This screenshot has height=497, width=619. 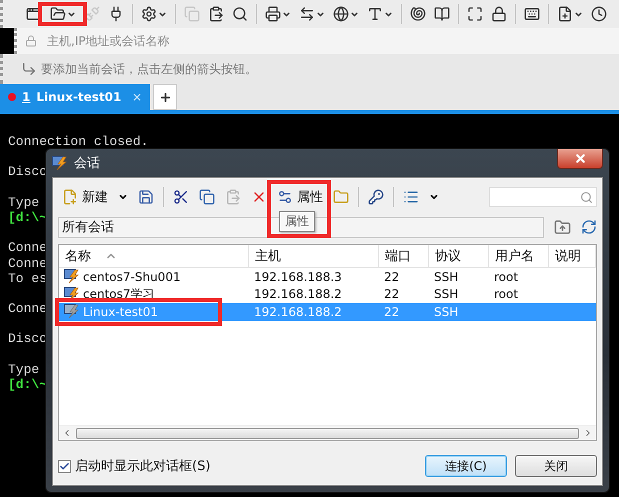 What do you see at coordinates (519, 256) in the screenshot?
I see `column-header: 用户名` at bounding box center [519, 256].